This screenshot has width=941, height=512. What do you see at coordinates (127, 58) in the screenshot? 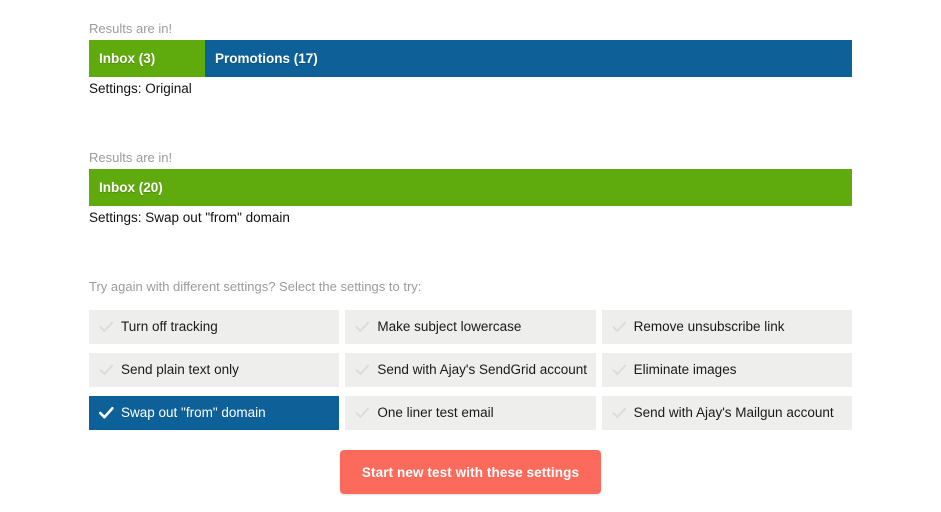
I see `bar-segment-label: Inbox (3)` at bounding box center [127, 58].